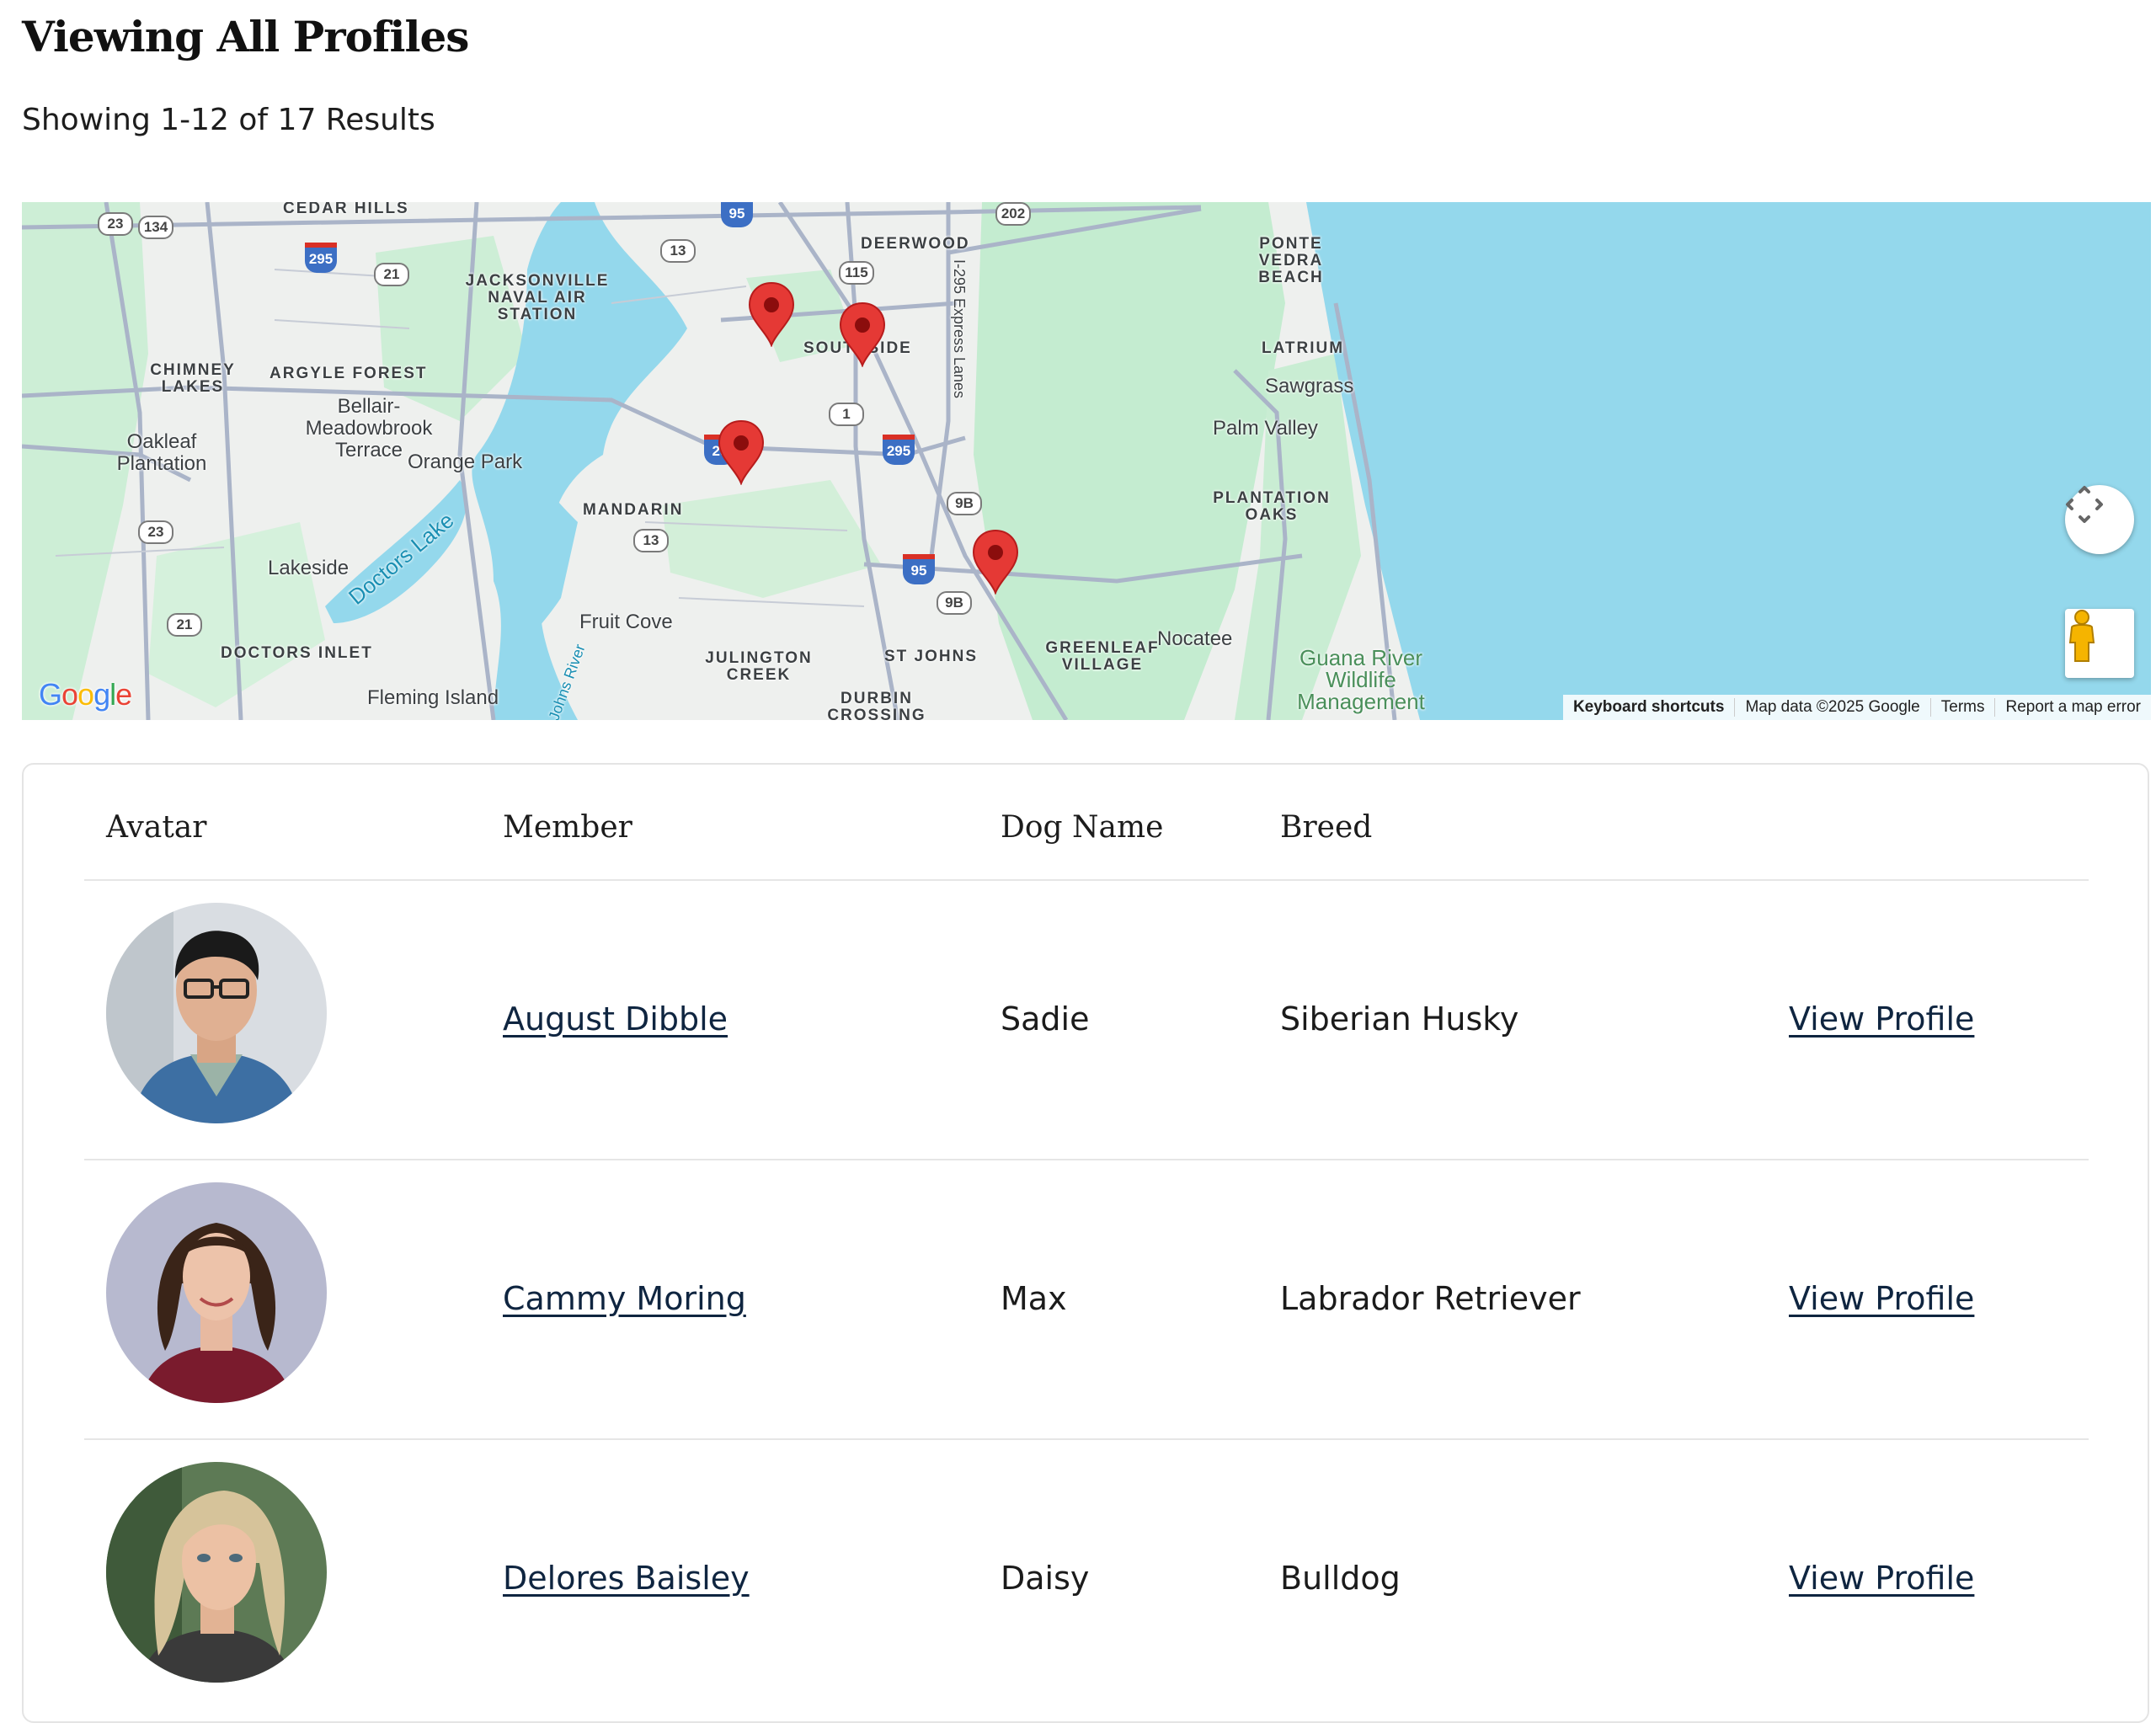  What do you see at coordinates (633, 510) in the screenshot?
I see `map-label-mandarin: MANDARIN` at bounding box center [633, 510].